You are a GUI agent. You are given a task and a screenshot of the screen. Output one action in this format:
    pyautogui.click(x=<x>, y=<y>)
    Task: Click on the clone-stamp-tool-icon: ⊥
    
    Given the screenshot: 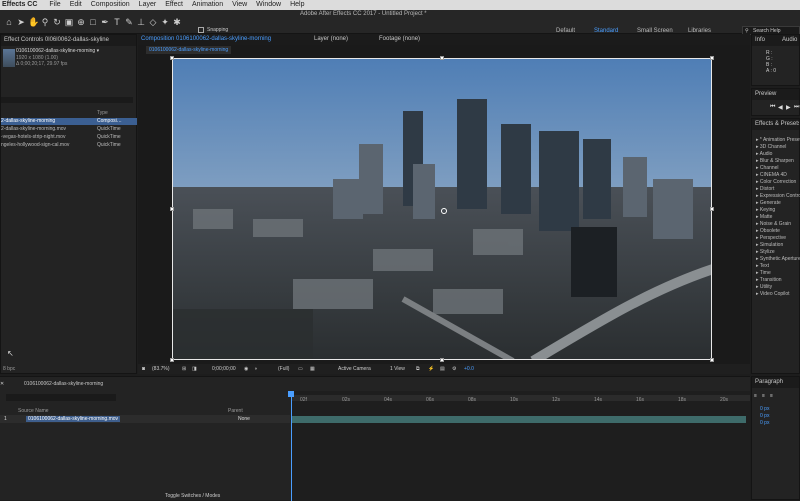 What is the action you would take?
    pyautogui.click(x=141, y=22)
    